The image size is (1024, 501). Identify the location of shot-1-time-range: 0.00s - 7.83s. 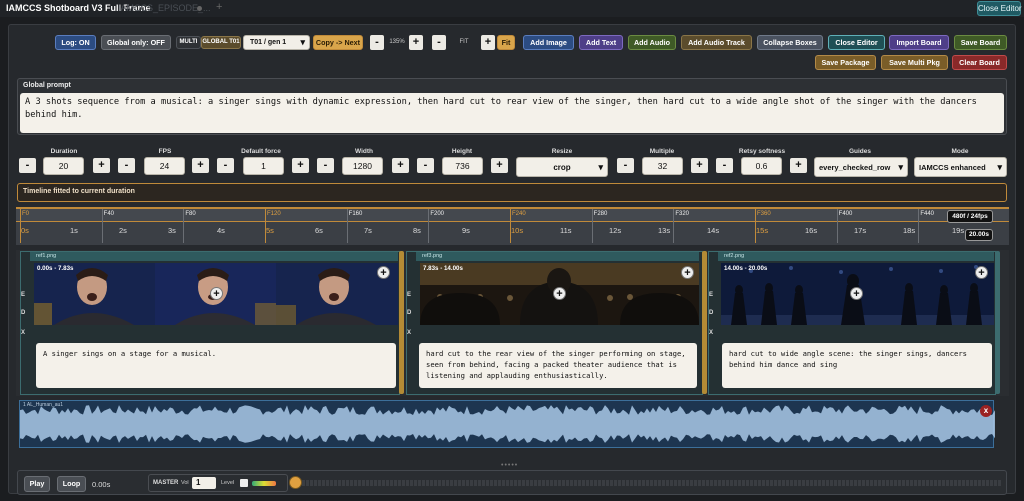
(55, 268).